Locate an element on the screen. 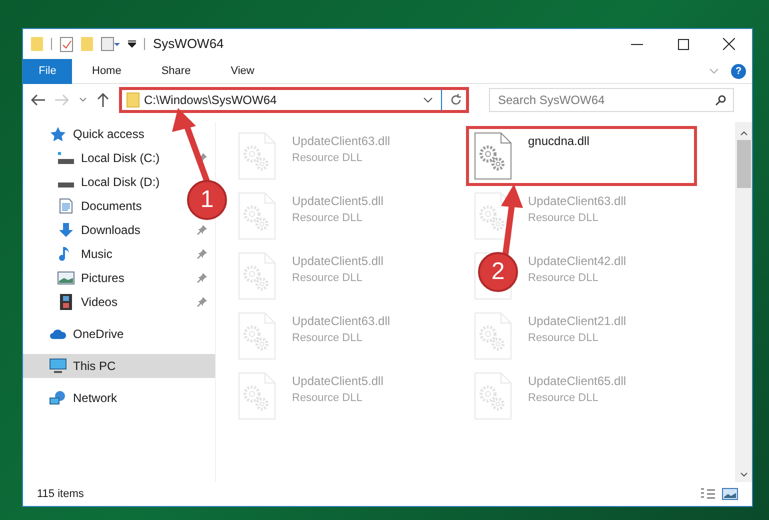 This screenshot has height=520, width=769. nav-item: OneDrive is located at coordinates (119, 334).